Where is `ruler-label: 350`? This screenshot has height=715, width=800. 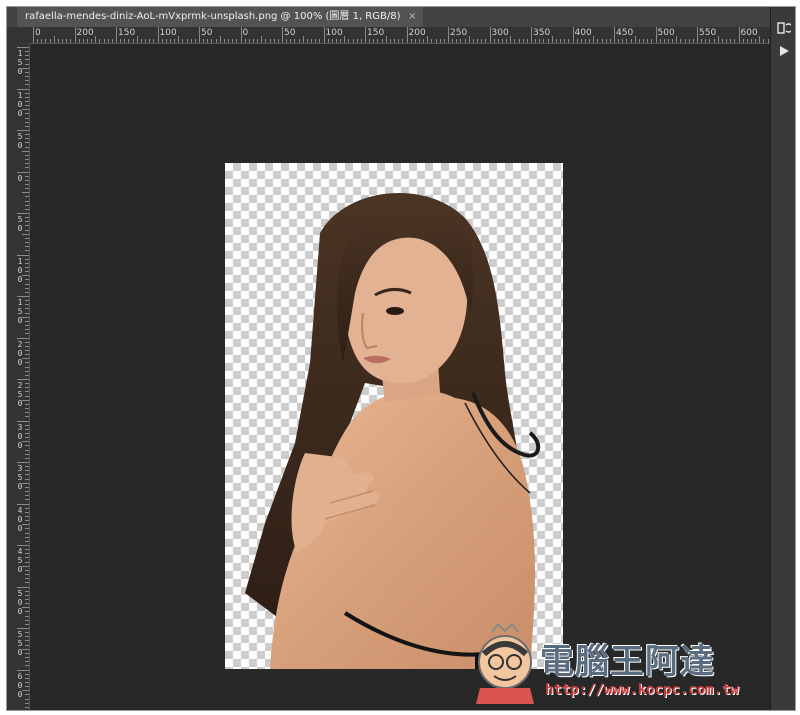 ruler-label: 350 is located at coordinates (542, 33).